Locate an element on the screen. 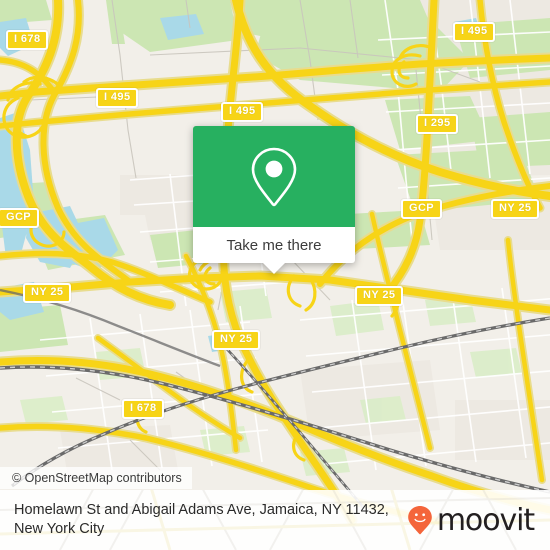 This screenshot has width=550, height=550. location-popup: Take me there is located at coordinates (274, 200).